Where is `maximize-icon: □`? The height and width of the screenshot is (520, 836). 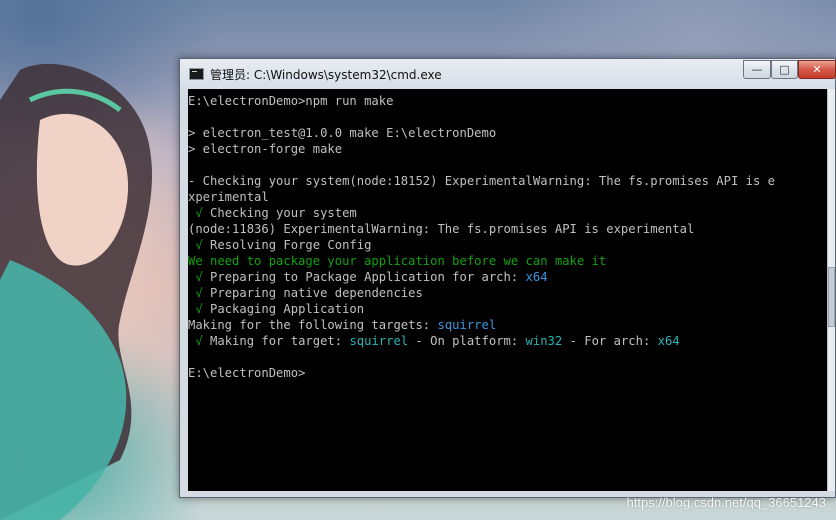
maximize-icon: □ is located at coordinates (784, 69).